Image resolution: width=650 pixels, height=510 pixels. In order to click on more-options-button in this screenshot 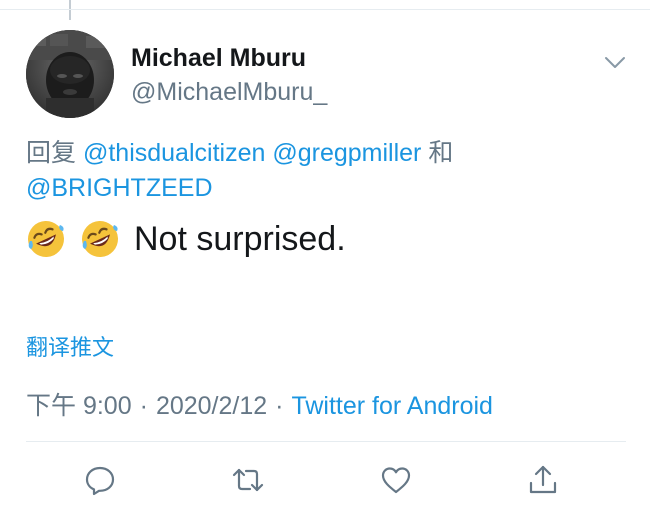, I will do `click(615, 62)`.